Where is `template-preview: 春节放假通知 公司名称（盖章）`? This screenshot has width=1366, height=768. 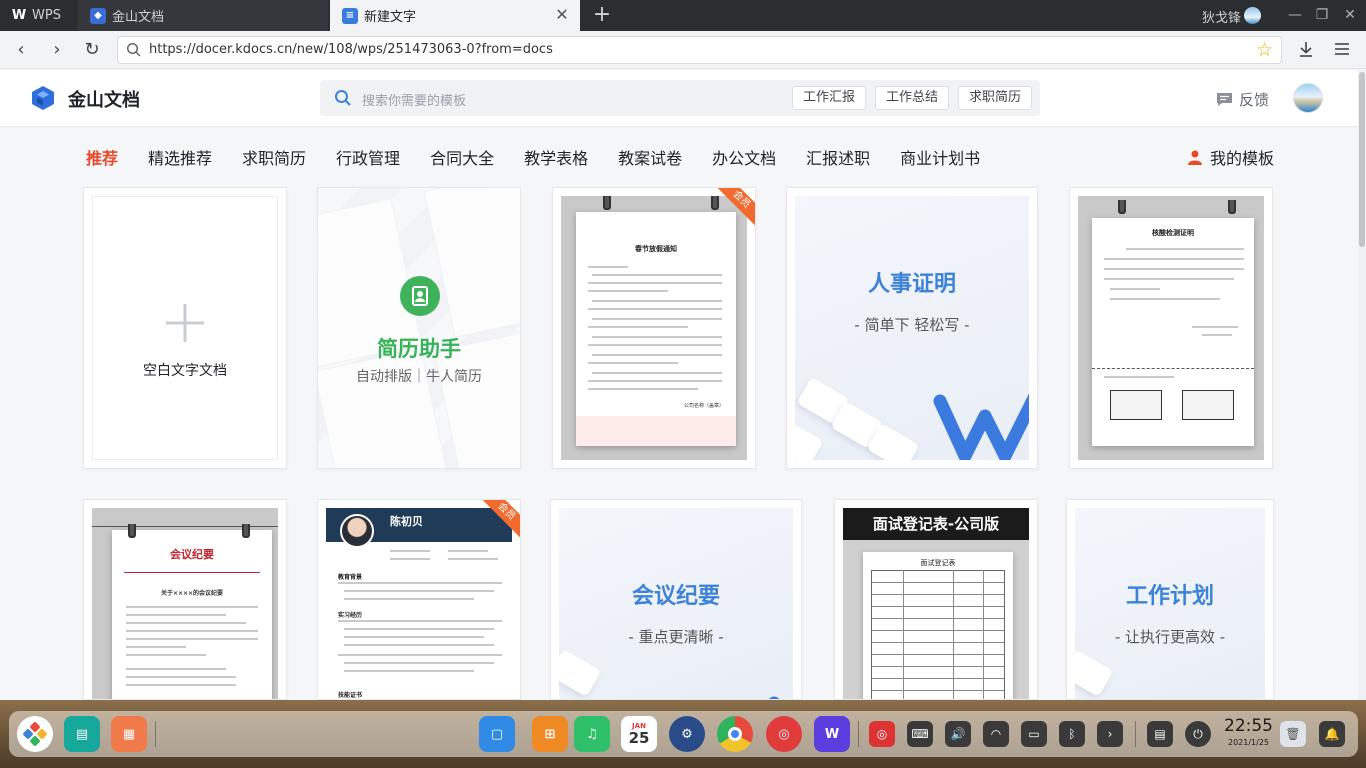 template-preview: 春节放假通知 公司名称（盖章） is located at coordinates (654, 328).